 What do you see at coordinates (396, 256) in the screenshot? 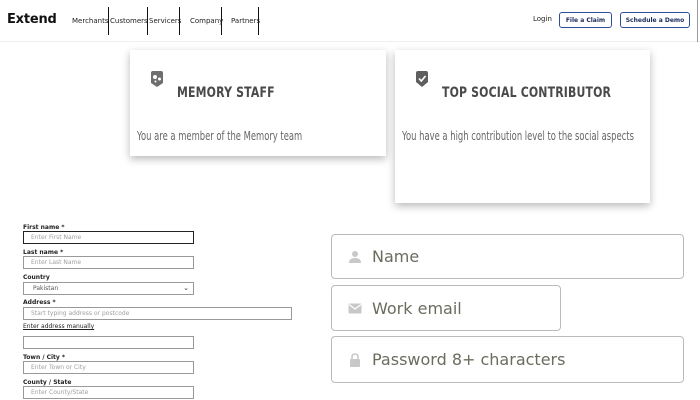
I see `name-placeholder: Name` at bounding box center [396, 256].